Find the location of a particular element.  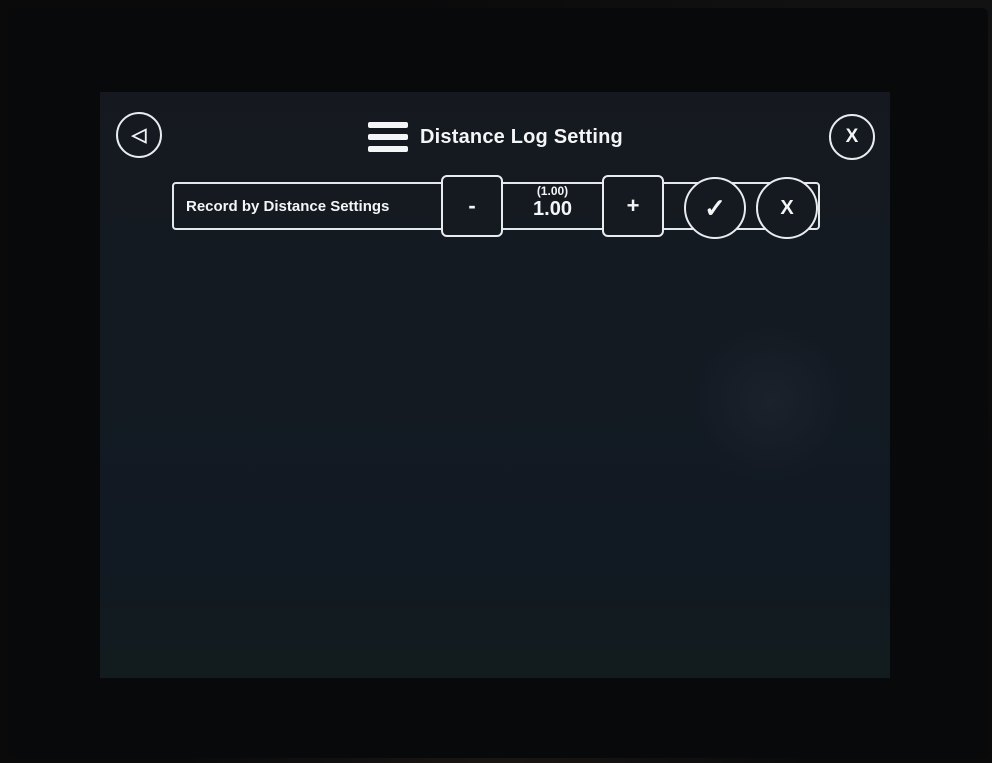

back-triangle-icon: ◁ is located at coordinates (139, 135).